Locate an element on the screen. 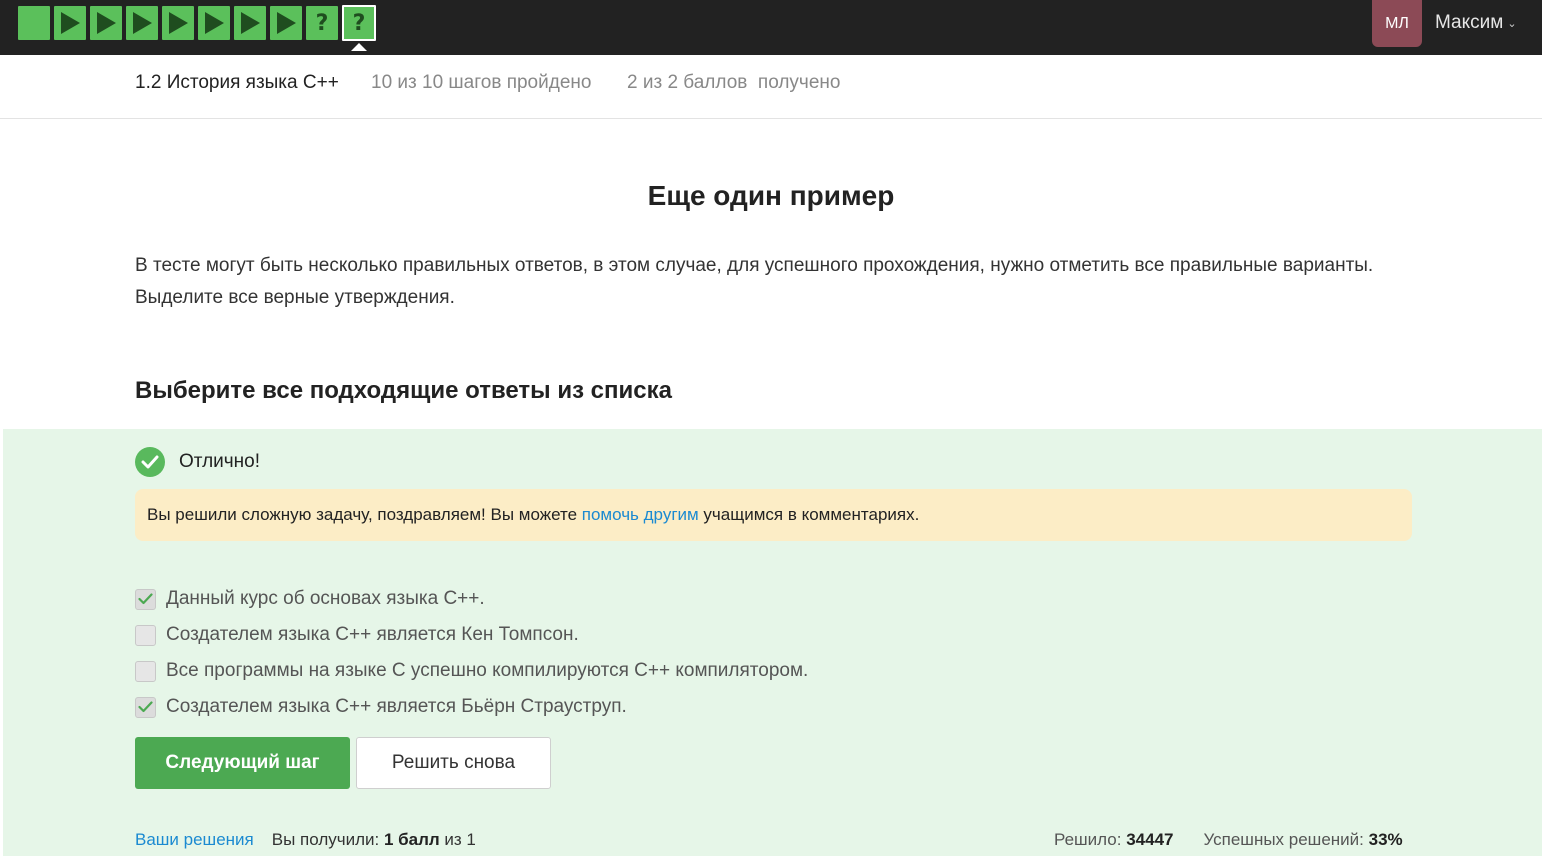 This screenshot has width=1542, height=856. check-circle-icon is located at coordinates (150, 462).